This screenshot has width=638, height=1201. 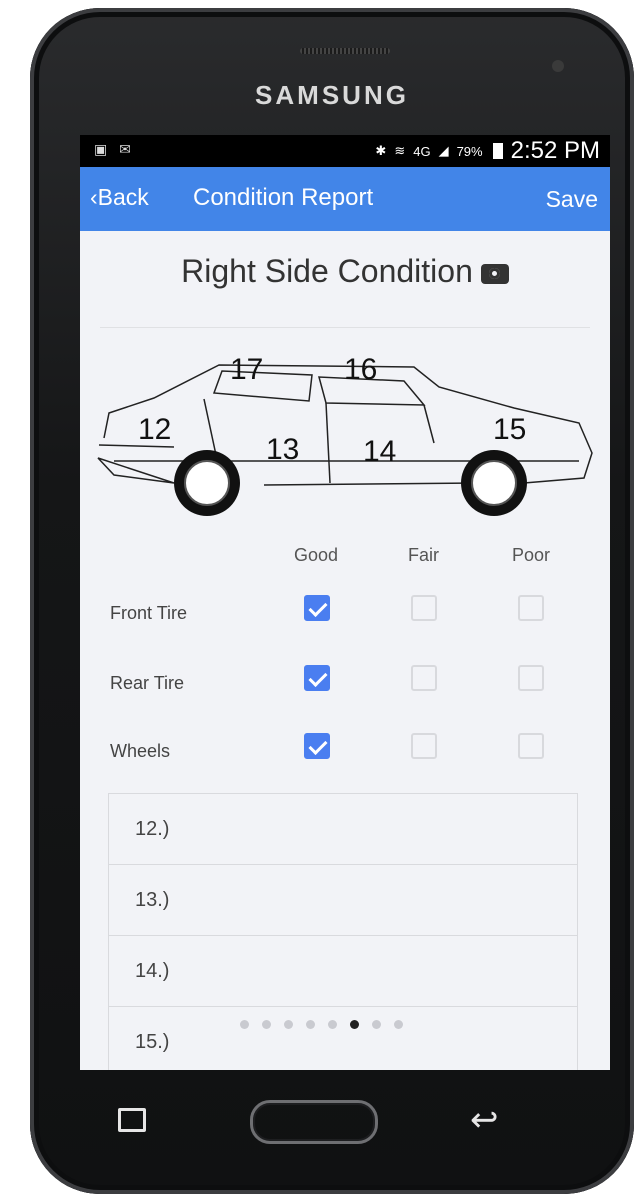 What do you see at coordinates (321, 1024) in the screenshot?
I see `page-indicator` at bounding box center [321, 1024].